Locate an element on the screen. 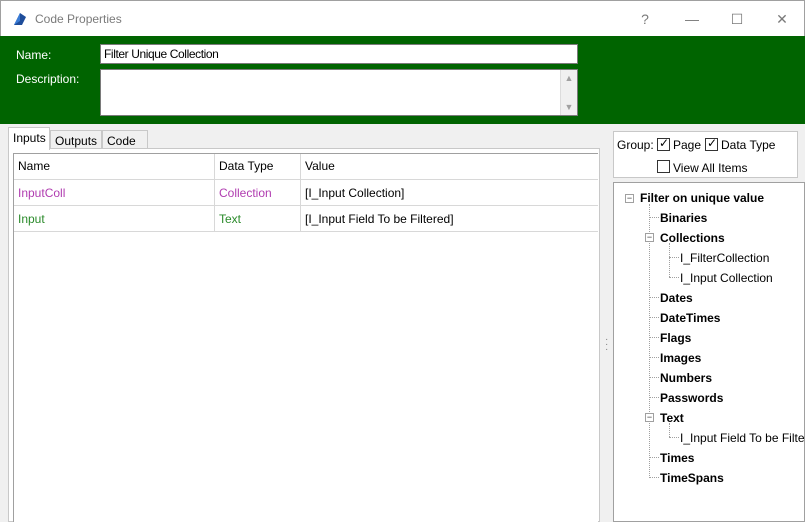  description-scrollbar: ▲ ▼ is located at coordinates (568, 92).